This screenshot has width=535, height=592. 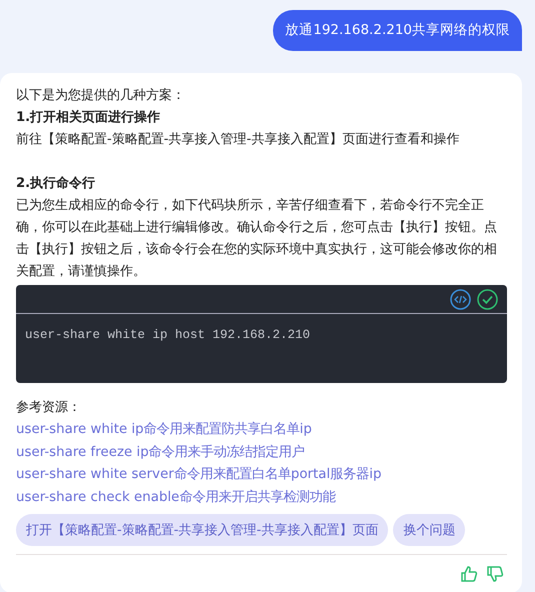 What do you see at coordinates (460, 299) in the screenshot?
I see `code-icon` at bounding box center [460, 299].